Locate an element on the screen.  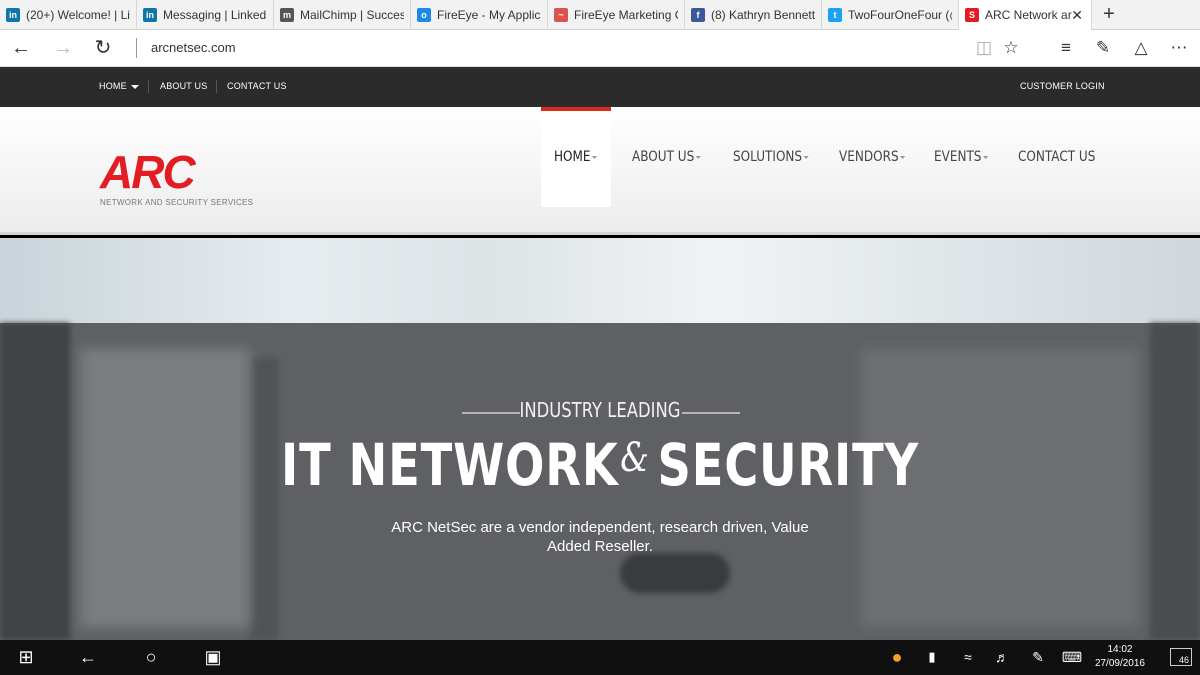
battery-icon: ▮ is located at coordinates (932, 657).